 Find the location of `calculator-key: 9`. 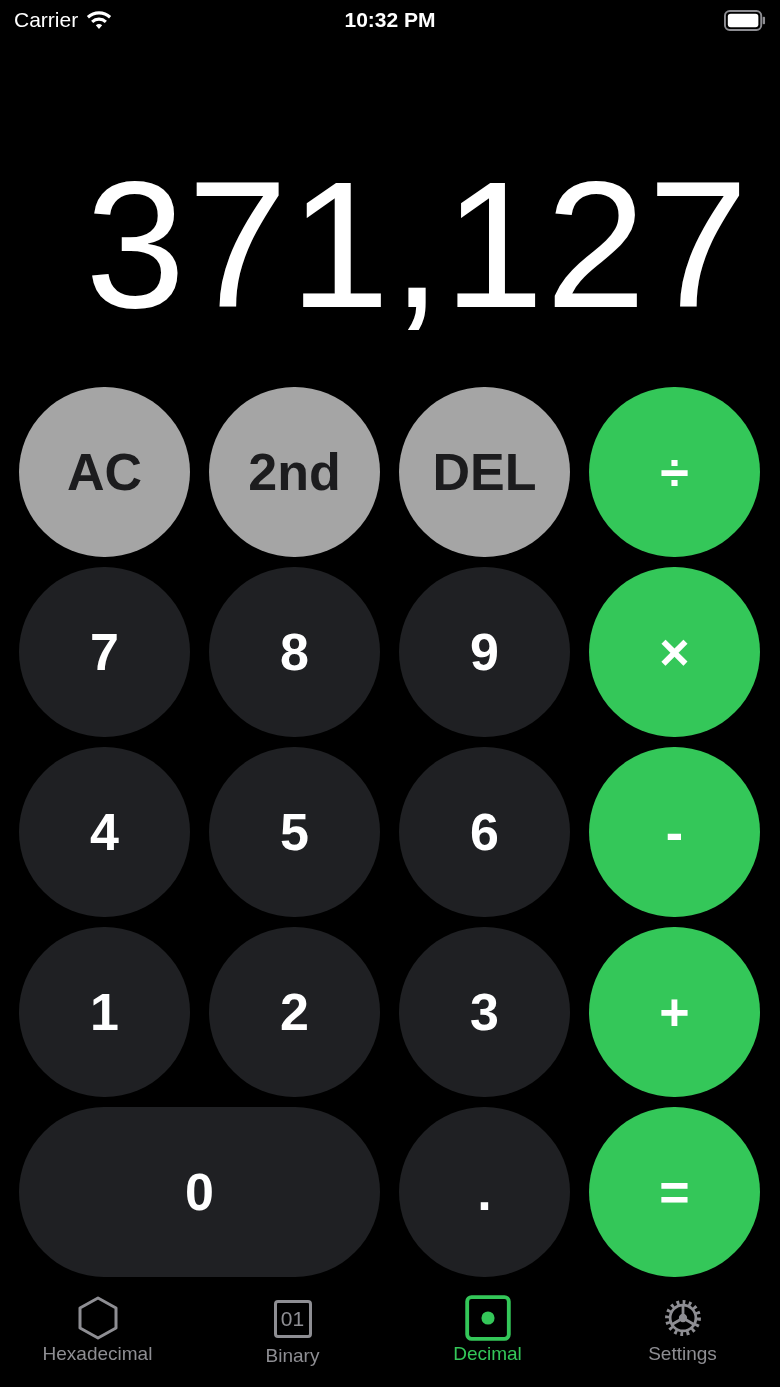

calculator-key: 9 is located at coordinates (484, 652).